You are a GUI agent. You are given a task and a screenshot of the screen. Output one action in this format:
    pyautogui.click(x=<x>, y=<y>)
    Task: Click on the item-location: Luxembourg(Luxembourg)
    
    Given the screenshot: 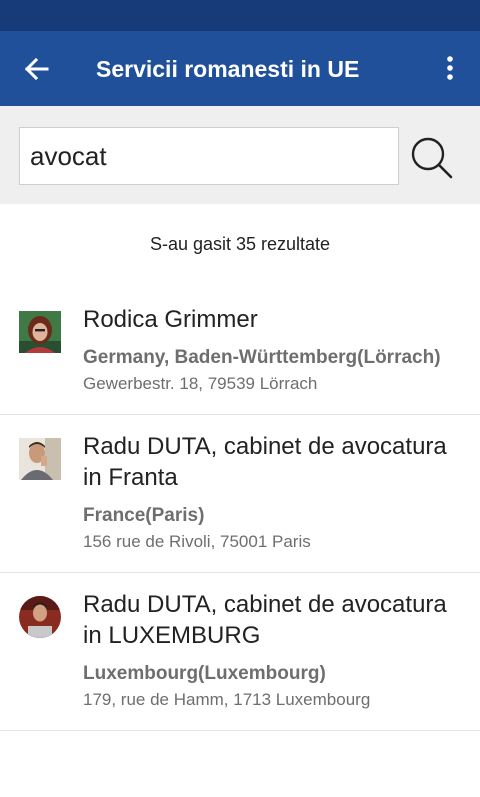 What is the action you would take?
    pyautogui.click(x=204, y=673)
    